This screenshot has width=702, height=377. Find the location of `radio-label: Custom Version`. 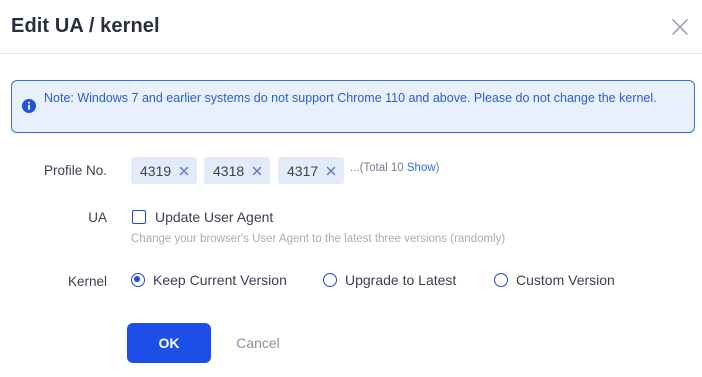

radio-label: Custom Version is located at coordinates (565, 280).